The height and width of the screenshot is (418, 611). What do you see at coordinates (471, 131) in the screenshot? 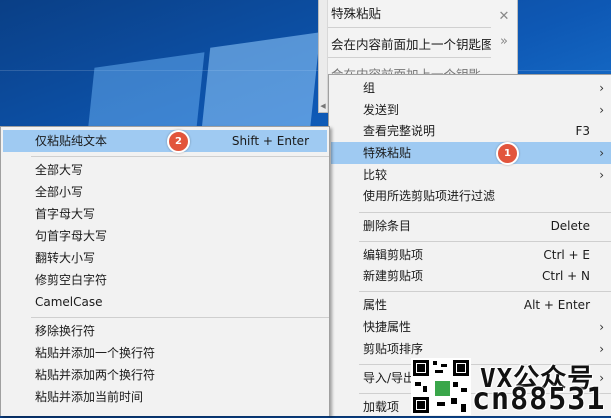
I see `menu-item-view-full-description: 查看完整说明 F3` at bounding box center [471, 131].